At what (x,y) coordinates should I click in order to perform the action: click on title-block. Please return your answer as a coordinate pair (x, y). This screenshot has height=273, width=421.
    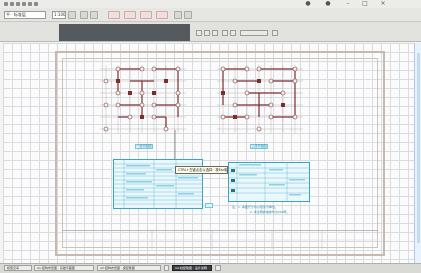
    Looking at the image, I should click on (220, 239).